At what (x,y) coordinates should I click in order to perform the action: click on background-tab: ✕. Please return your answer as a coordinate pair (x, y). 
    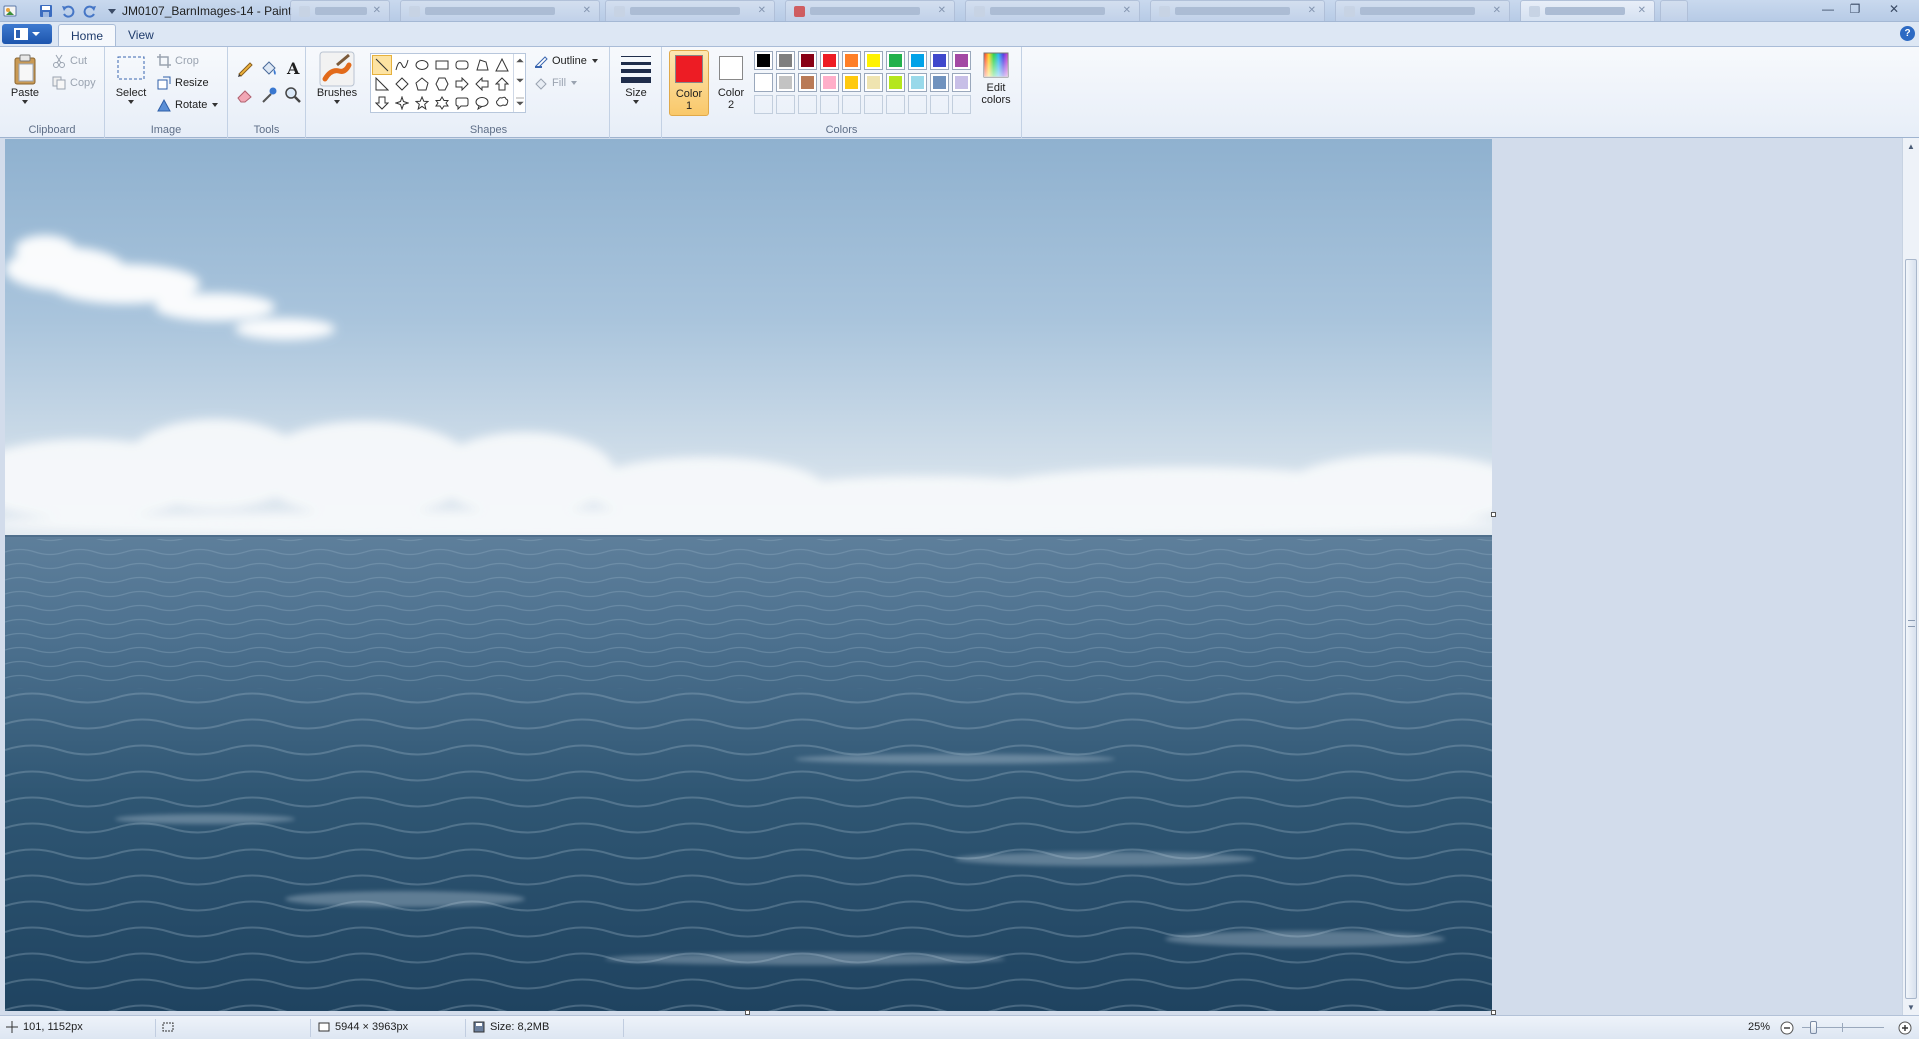
    Looking at the image, I should click on (1052, 10).